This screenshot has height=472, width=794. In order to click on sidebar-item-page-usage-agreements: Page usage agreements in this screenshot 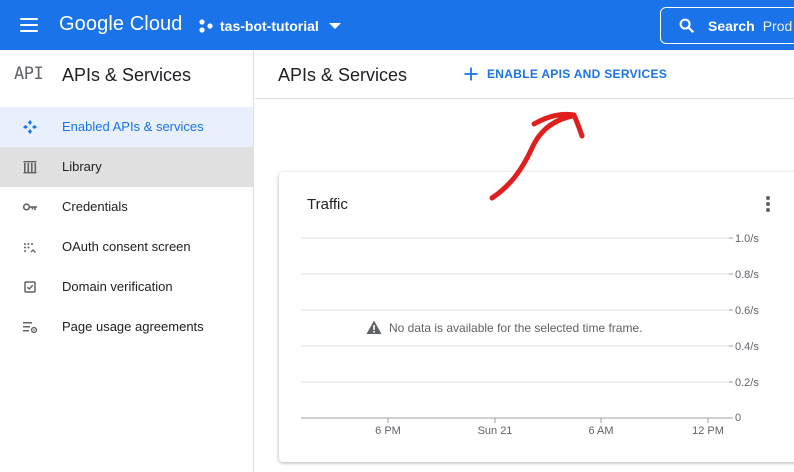, I will do `click(126, 327)`.